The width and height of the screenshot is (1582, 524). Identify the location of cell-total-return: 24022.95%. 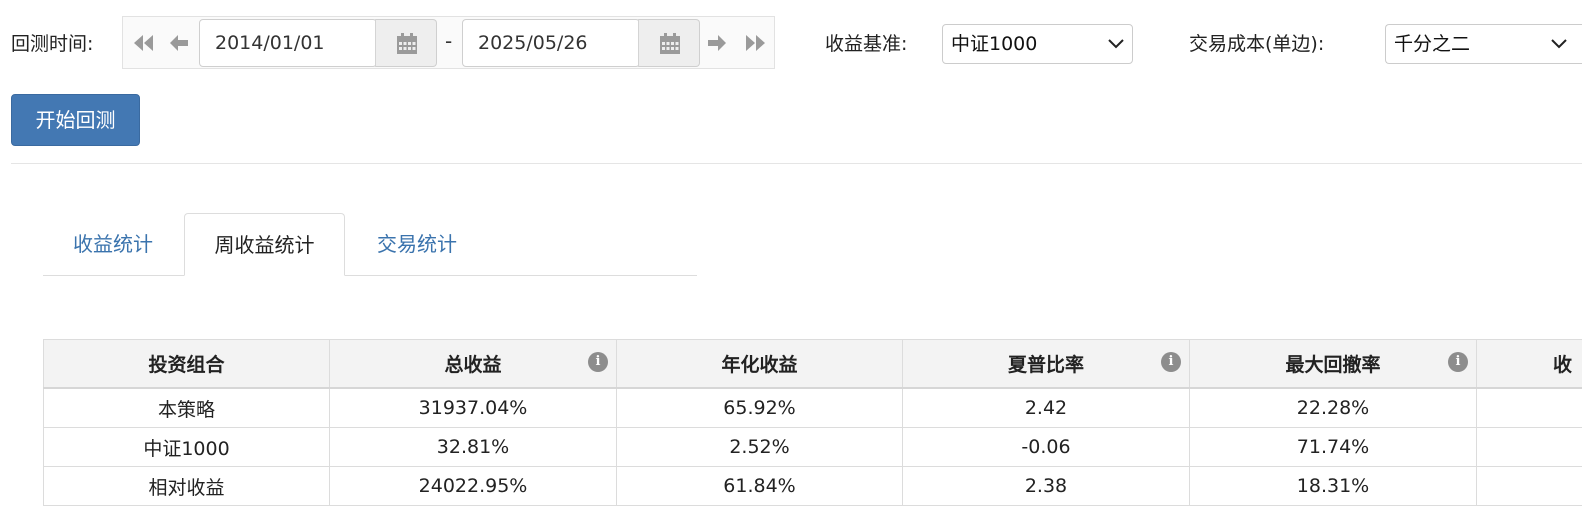
(473, 486).